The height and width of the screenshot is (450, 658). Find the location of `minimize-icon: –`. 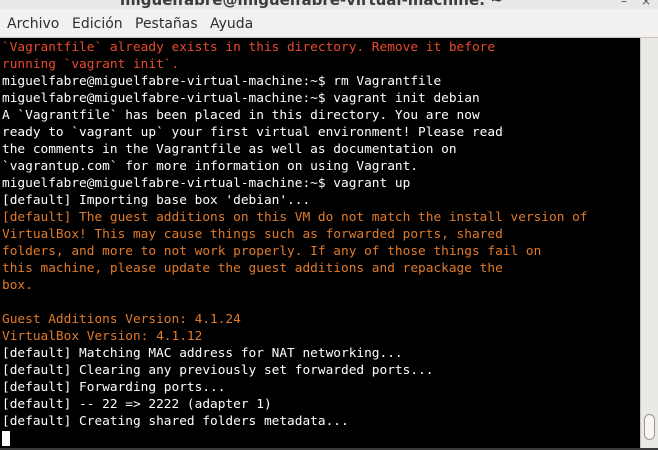

minimize-icon: – is located at coordinates (624, 4).